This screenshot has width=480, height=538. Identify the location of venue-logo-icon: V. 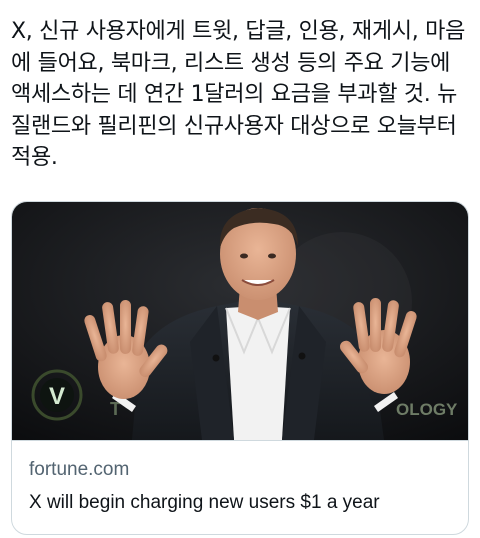
(57, 395).